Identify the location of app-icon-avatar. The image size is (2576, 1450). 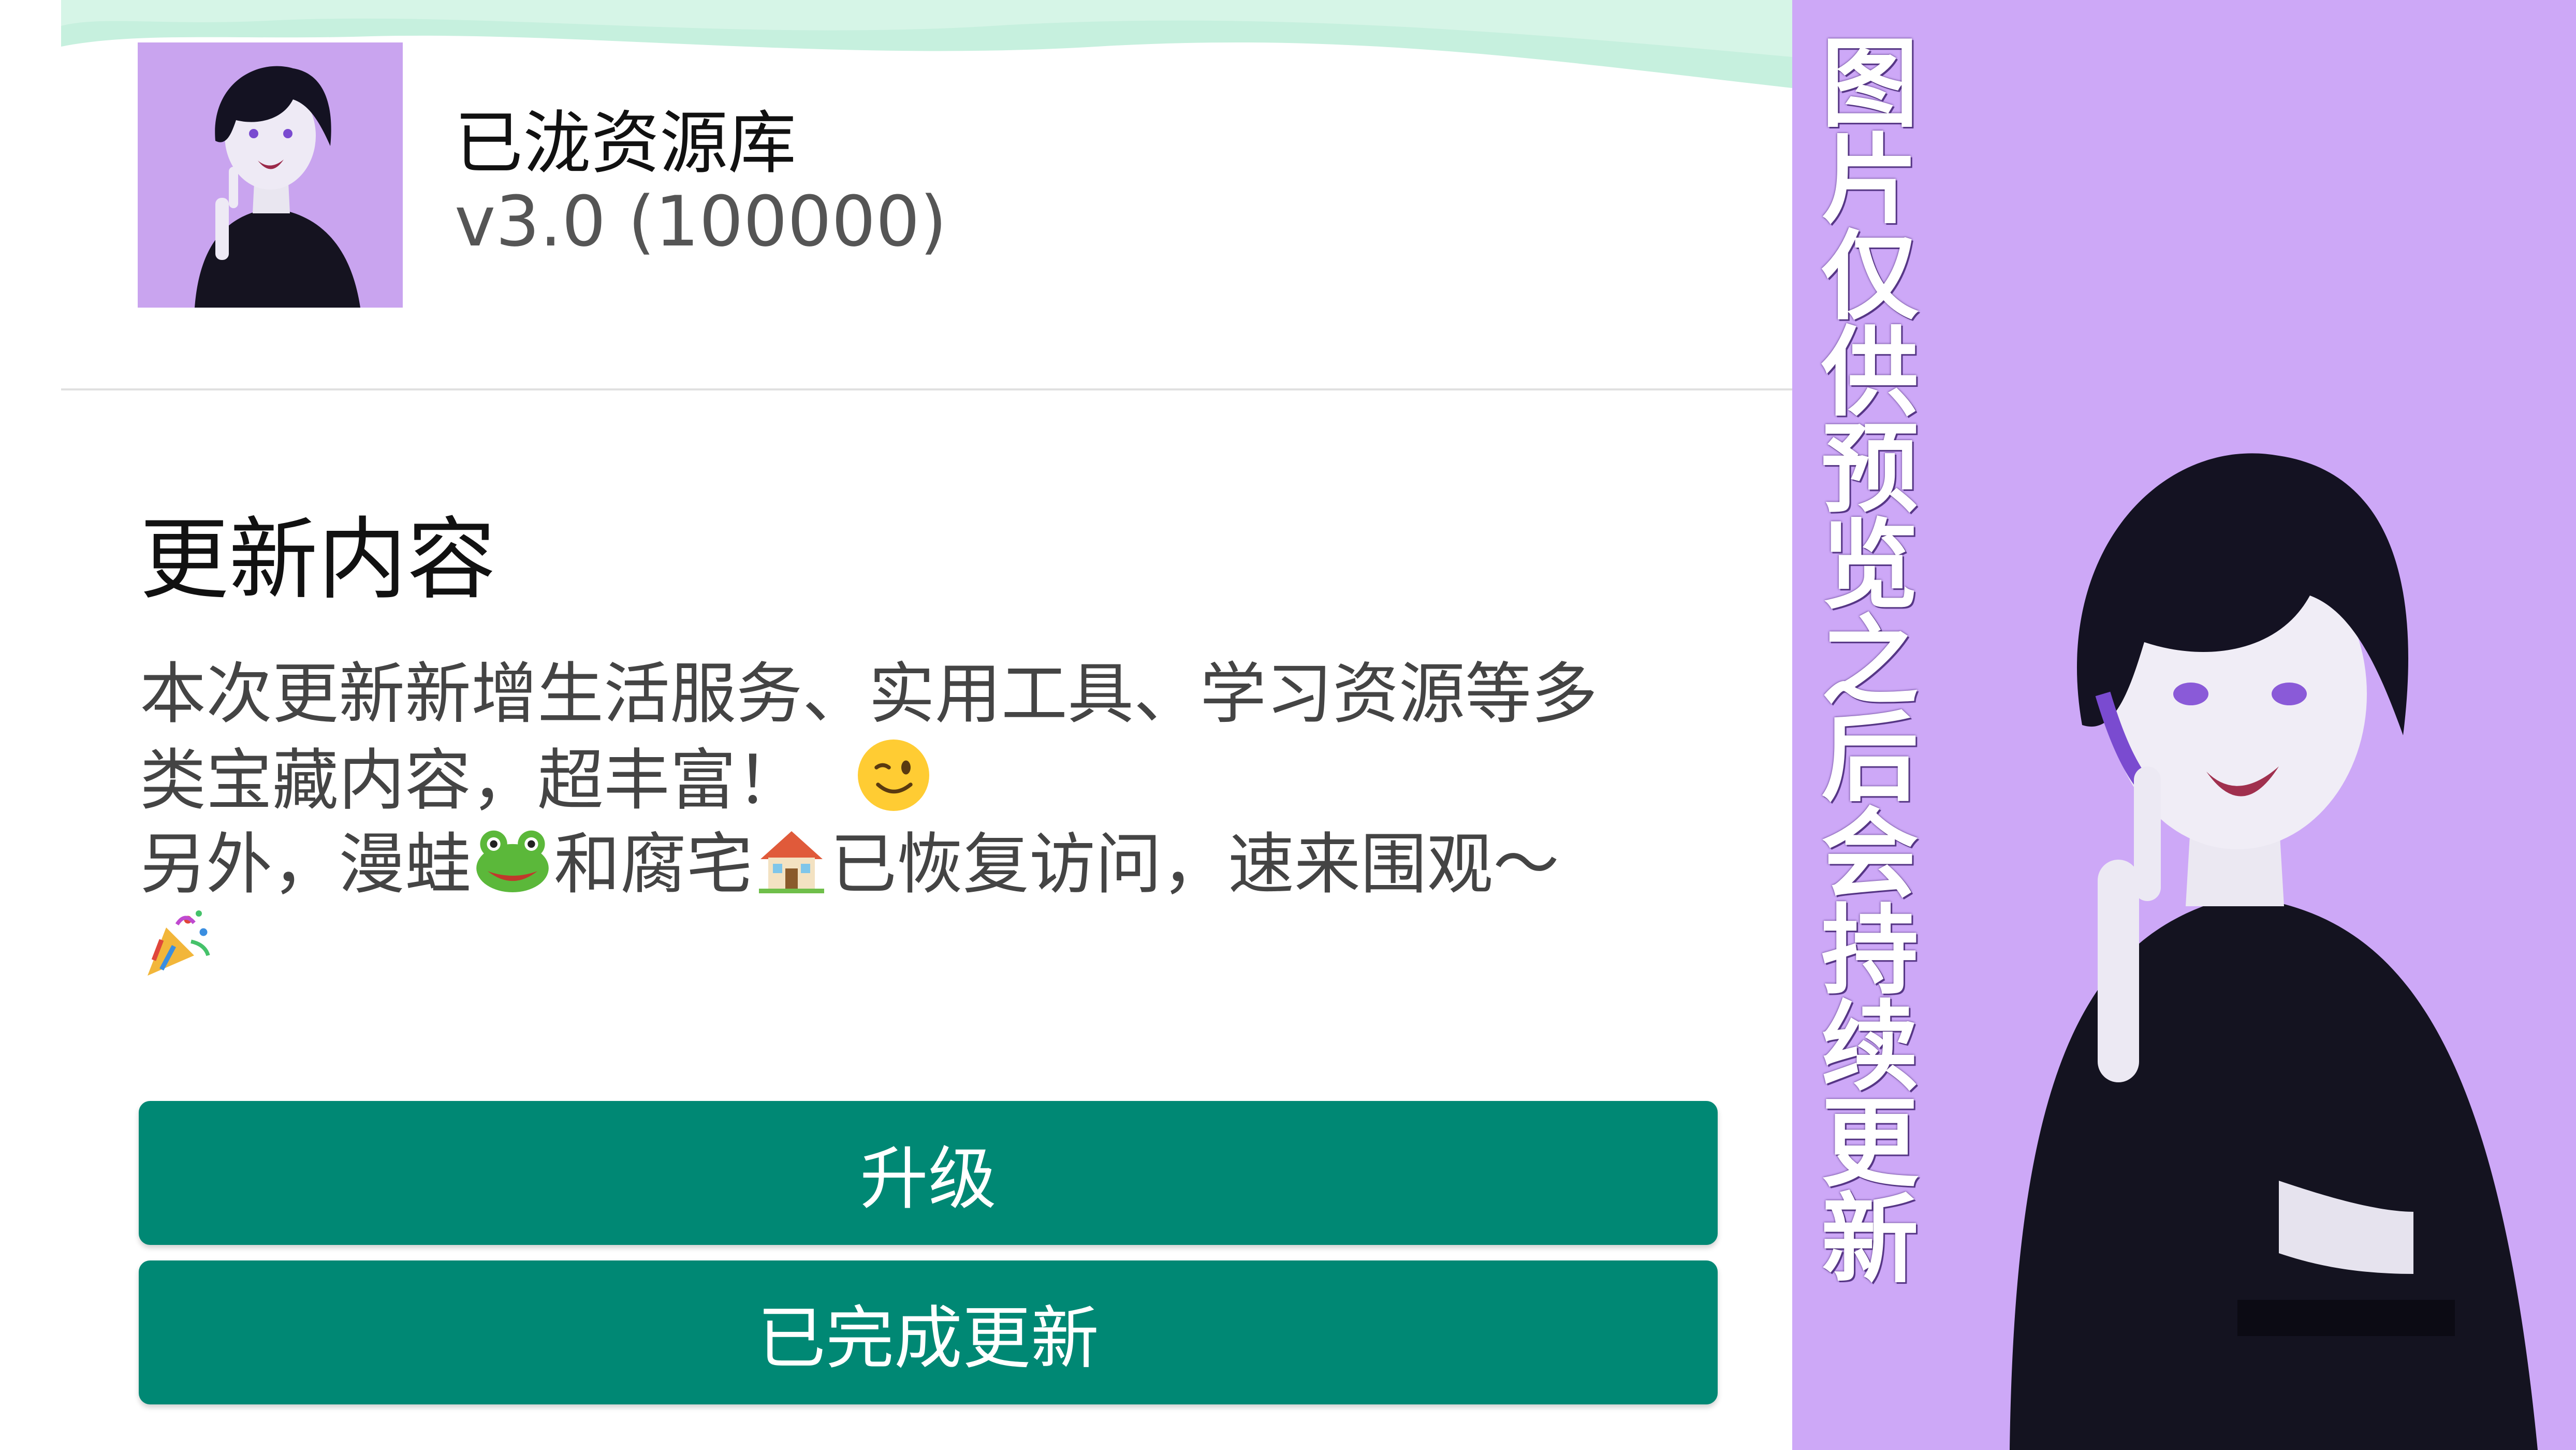
(270, 175).